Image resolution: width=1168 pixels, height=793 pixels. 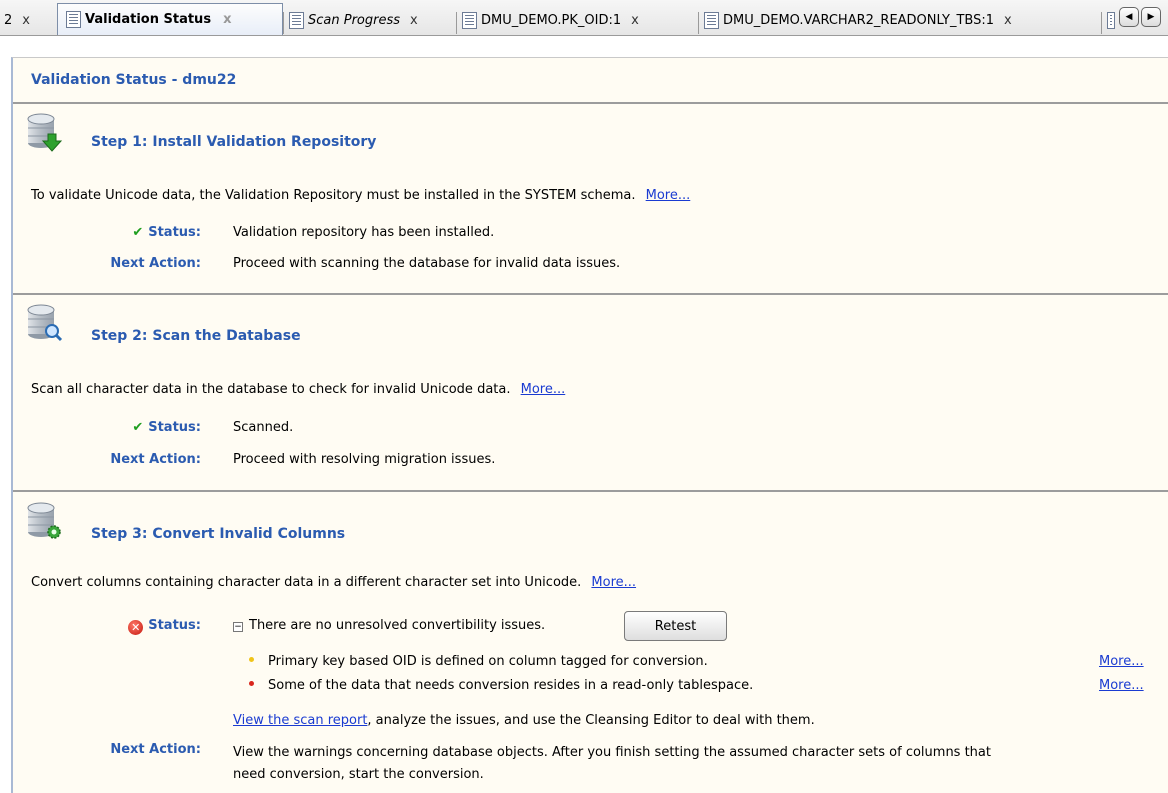 What do you see at coordinates (101, 232) in the screenshot?
I see `step1-status-label: ✔ Status:` at bounding box center [101, 232].